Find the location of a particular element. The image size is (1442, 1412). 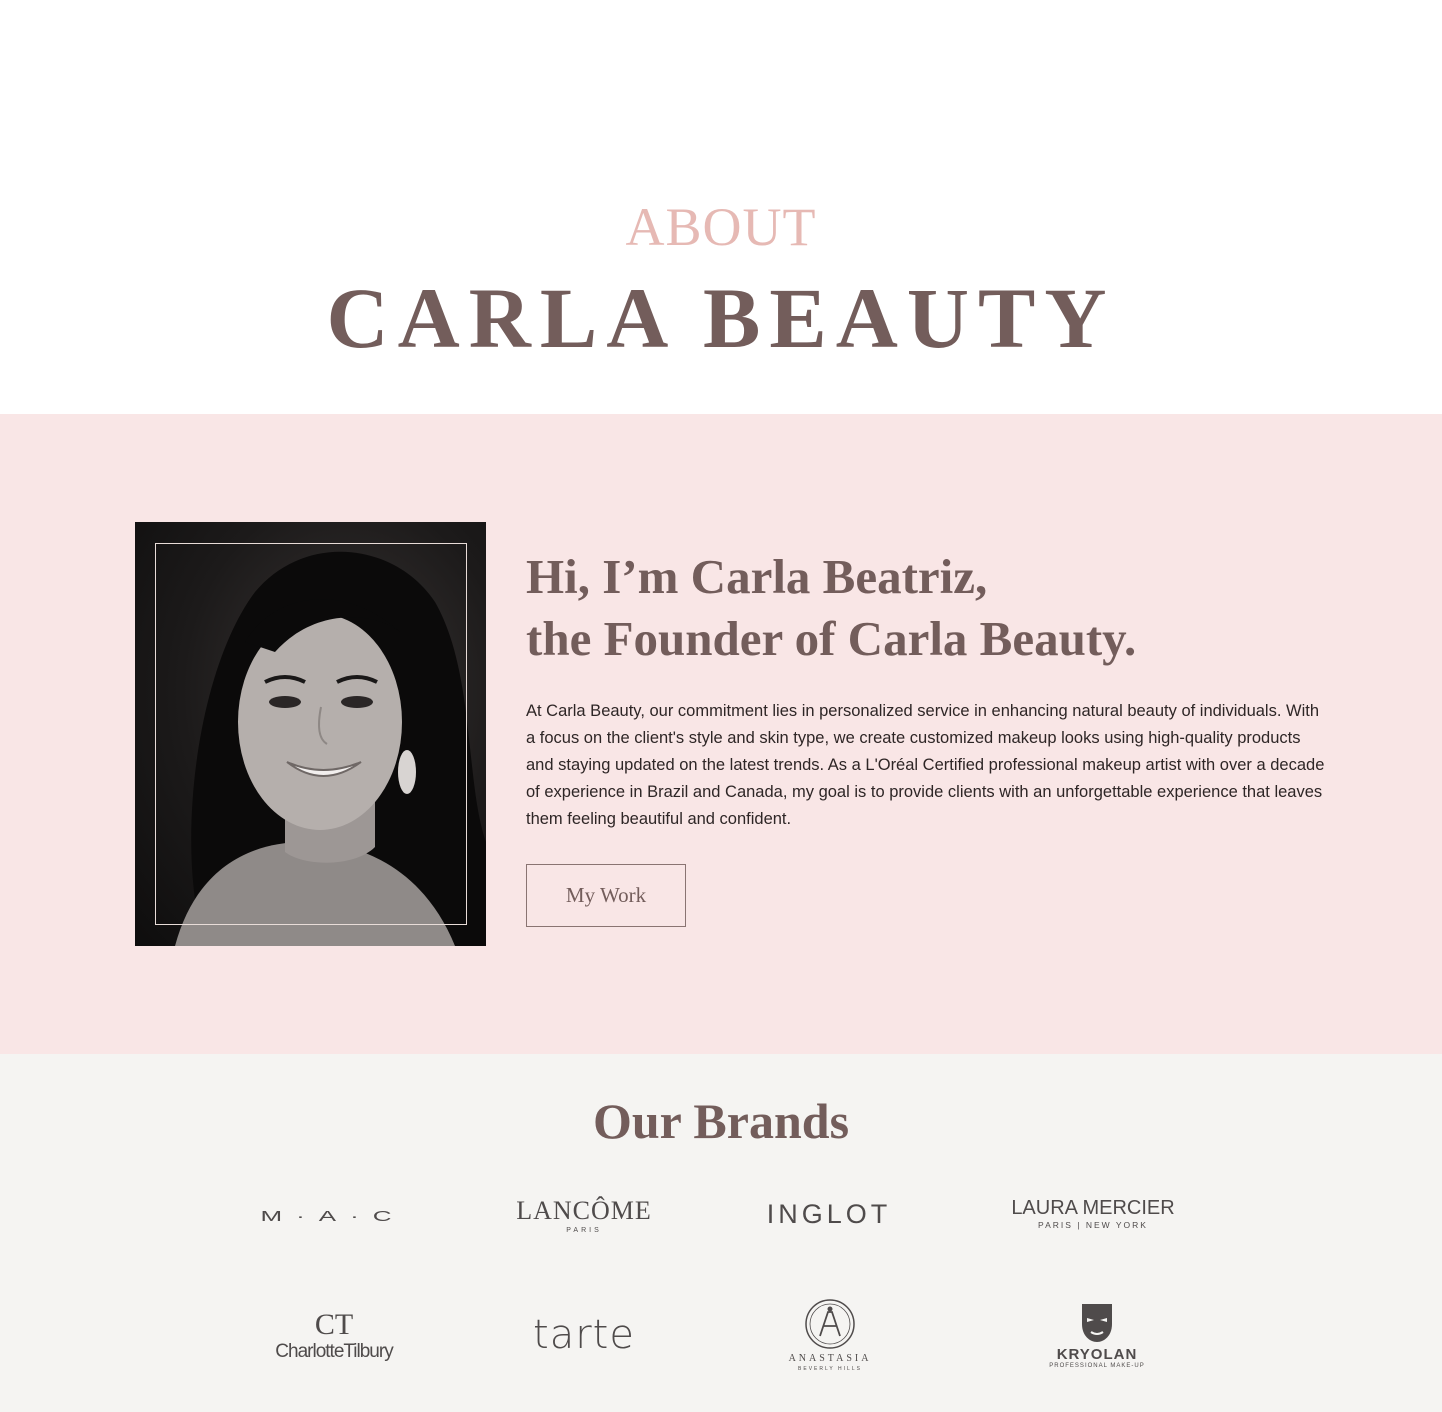

brands-title: Our Brands is located at coordinates (721, 1121).